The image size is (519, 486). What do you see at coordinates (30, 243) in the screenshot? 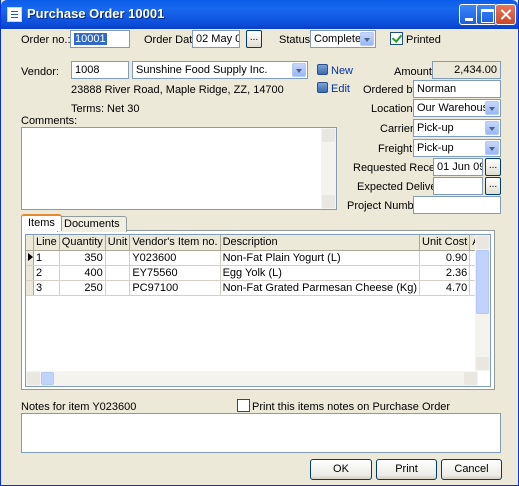
I see `row-header-corner` at bounding box center [30, 243].